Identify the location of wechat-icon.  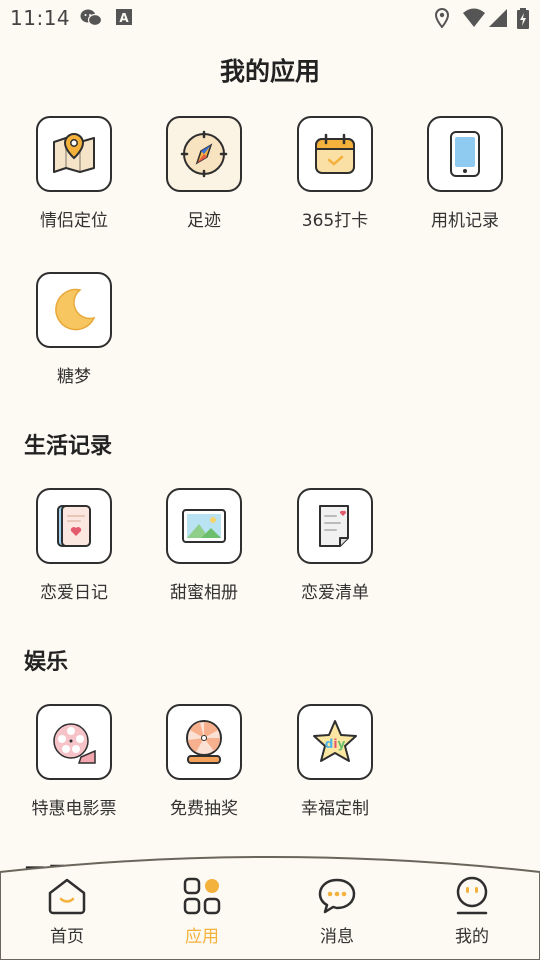
(91, 20).